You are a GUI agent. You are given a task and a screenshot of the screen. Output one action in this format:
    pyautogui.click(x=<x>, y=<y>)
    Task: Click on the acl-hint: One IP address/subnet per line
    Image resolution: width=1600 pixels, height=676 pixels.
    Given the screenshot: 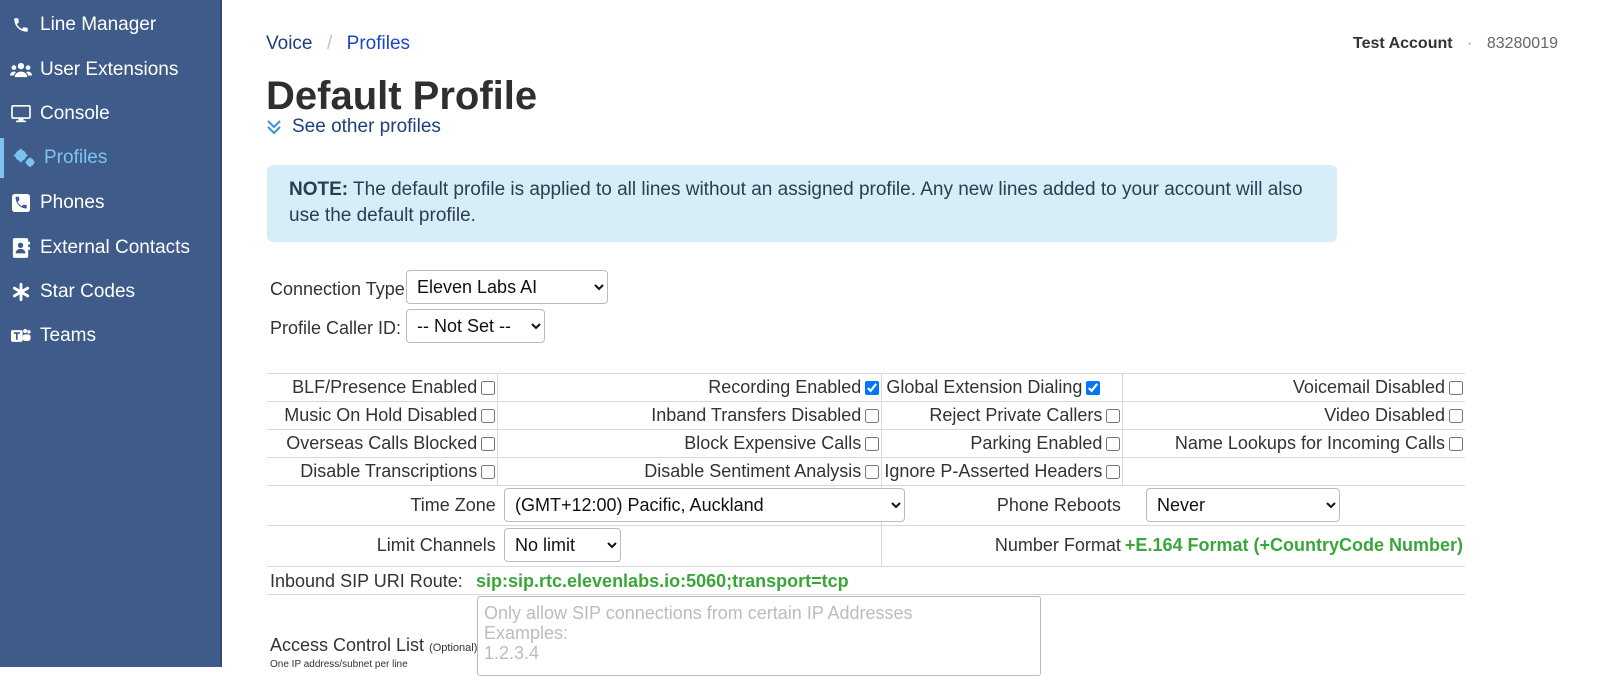 What is the action you would take?
    pyautogui.click(x=339, y=664)
    